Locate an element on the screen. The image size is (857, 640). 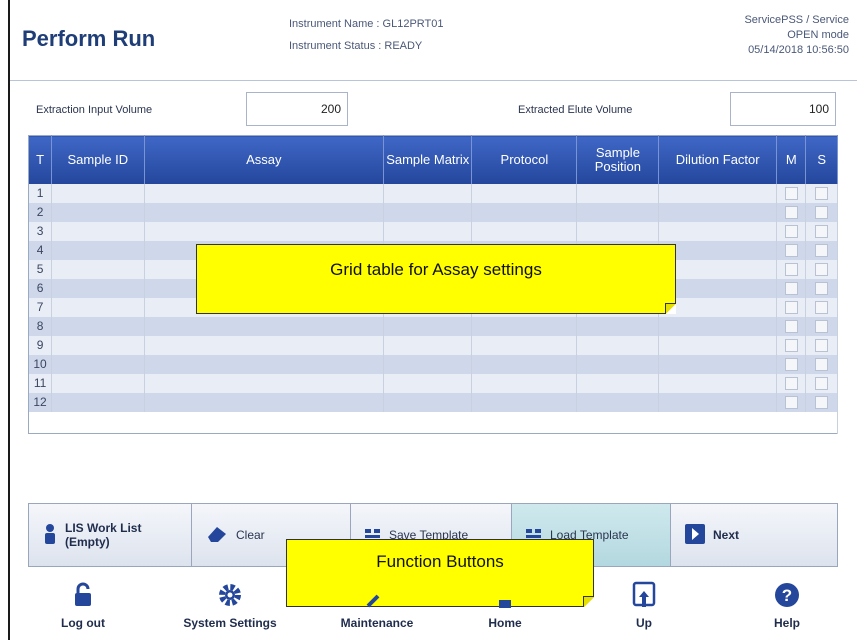
nav-up: Up is located at coordinates (644, 609).